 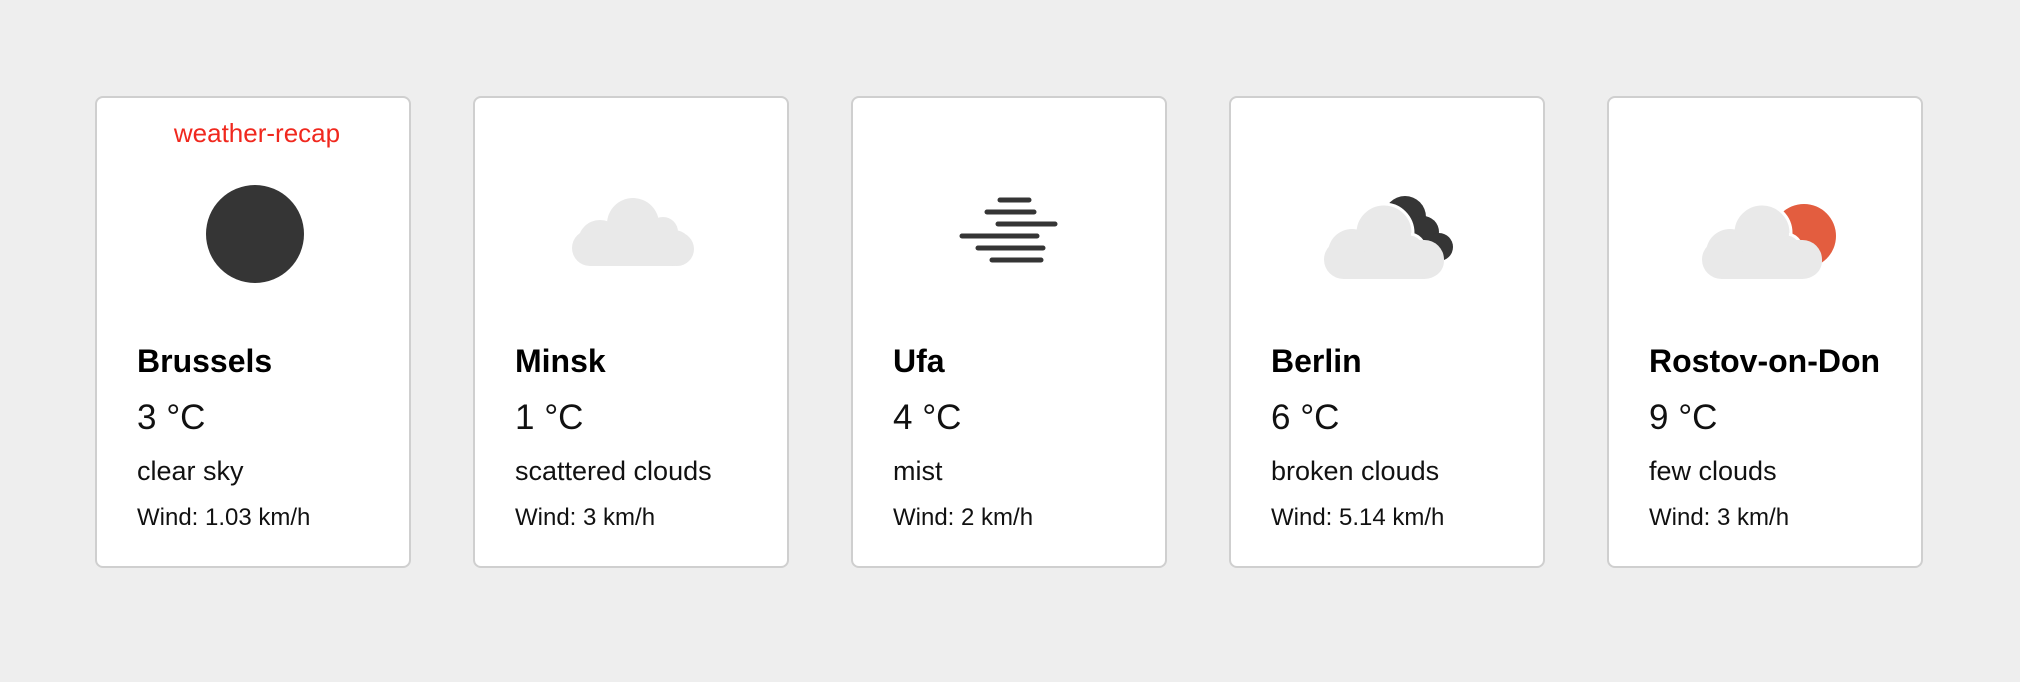 I want to click on temperature: 4 °C, so click(x=927, y=417).